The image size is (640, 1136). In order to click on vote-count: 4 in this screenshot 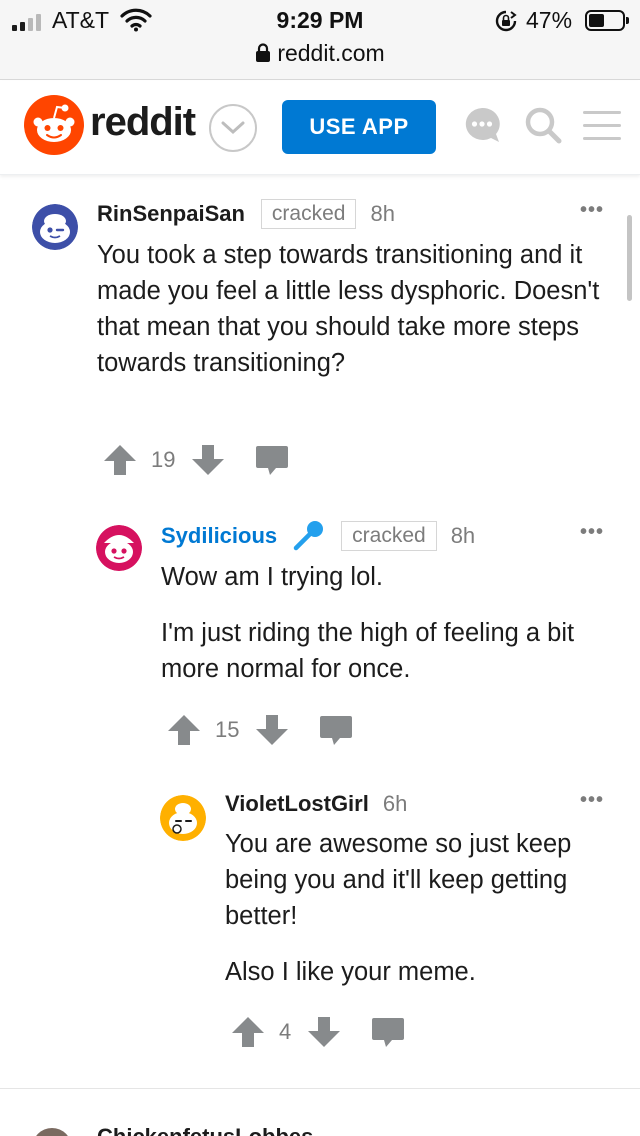, I will do `click(285, 1031)`.